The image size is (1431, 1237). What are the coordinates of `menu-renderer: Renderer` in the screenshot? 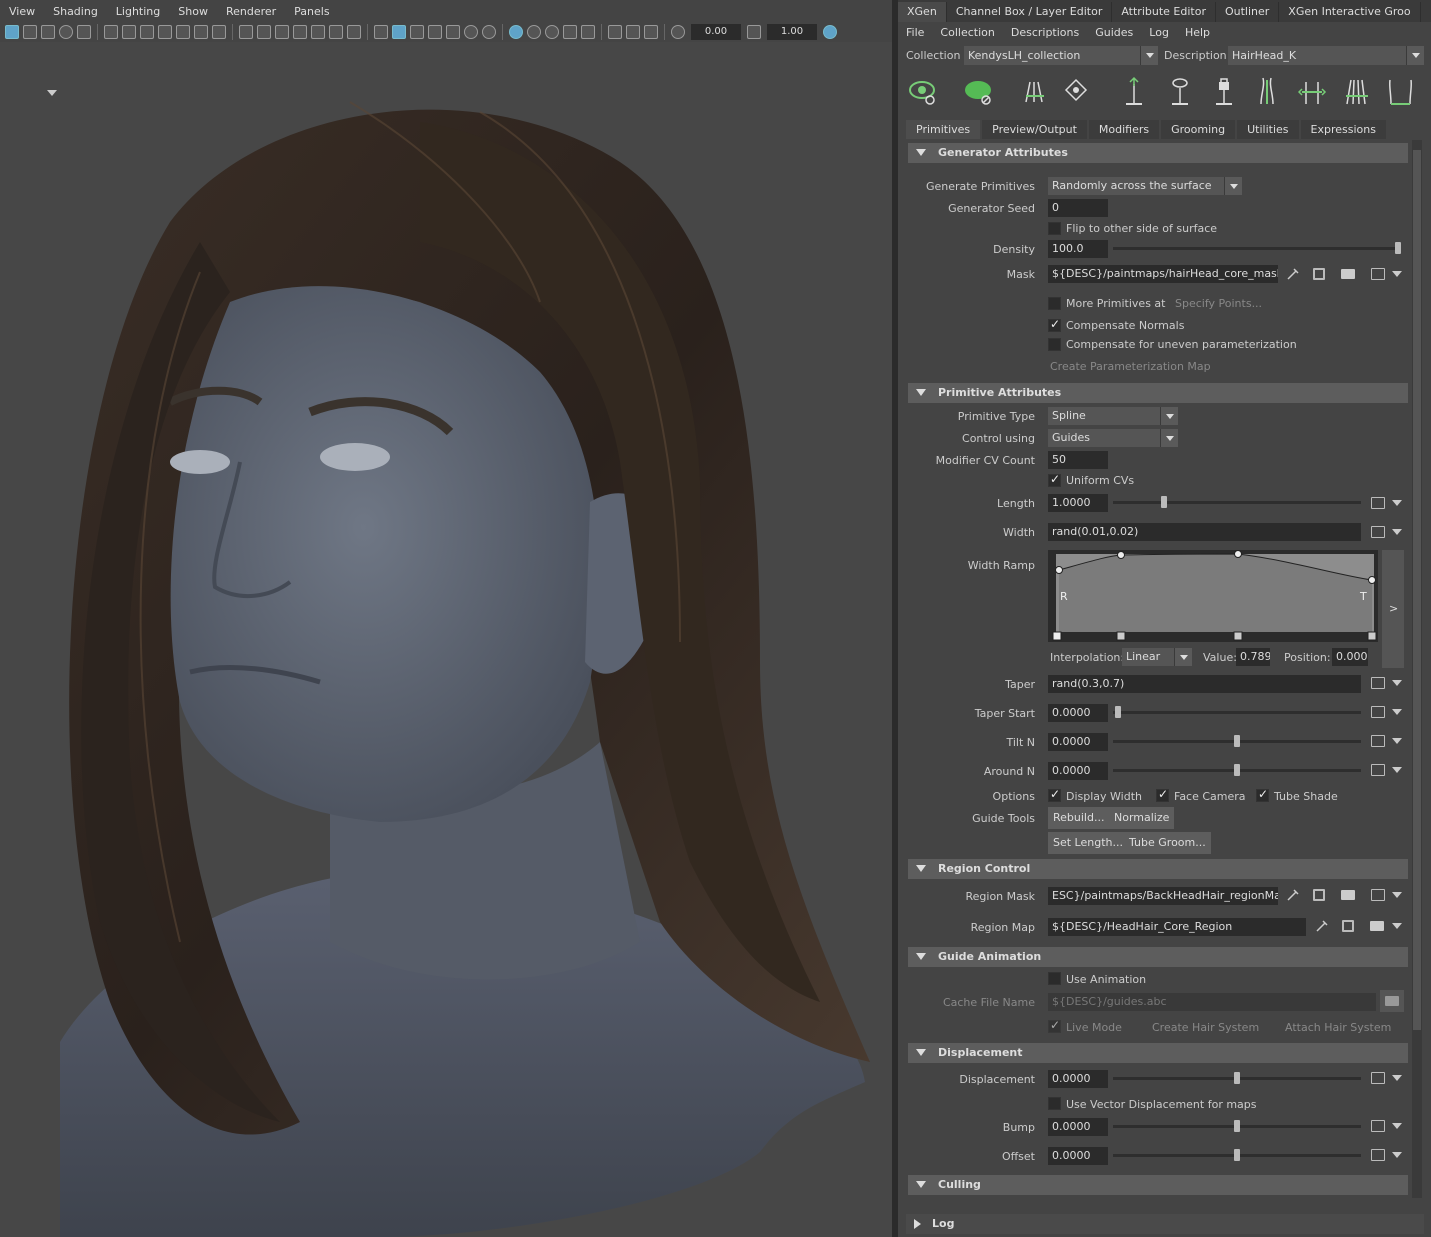 It's located at (251, 11).